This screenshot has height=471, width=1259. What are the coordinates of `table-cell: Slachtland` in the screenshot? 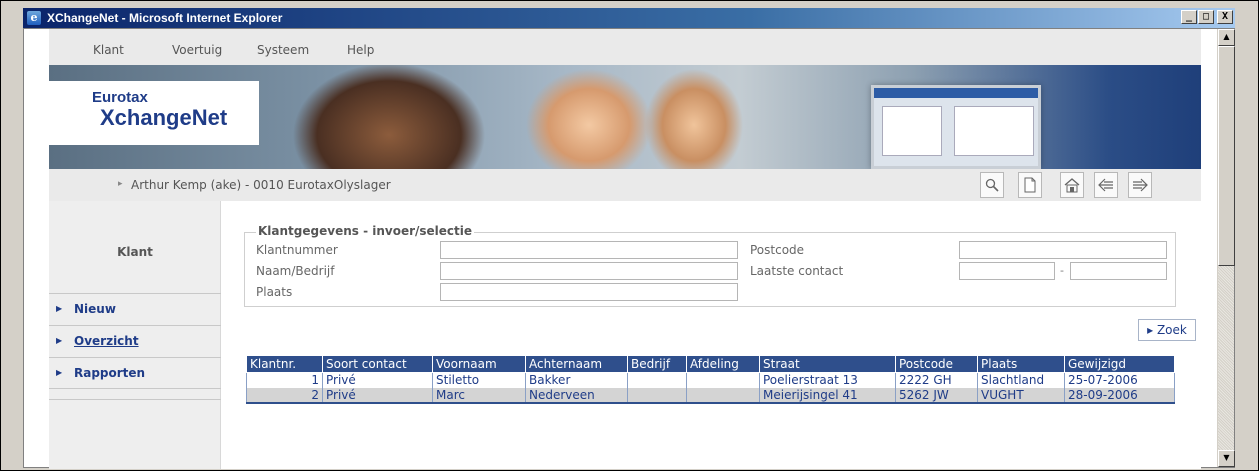 It's located at (1021, 380).